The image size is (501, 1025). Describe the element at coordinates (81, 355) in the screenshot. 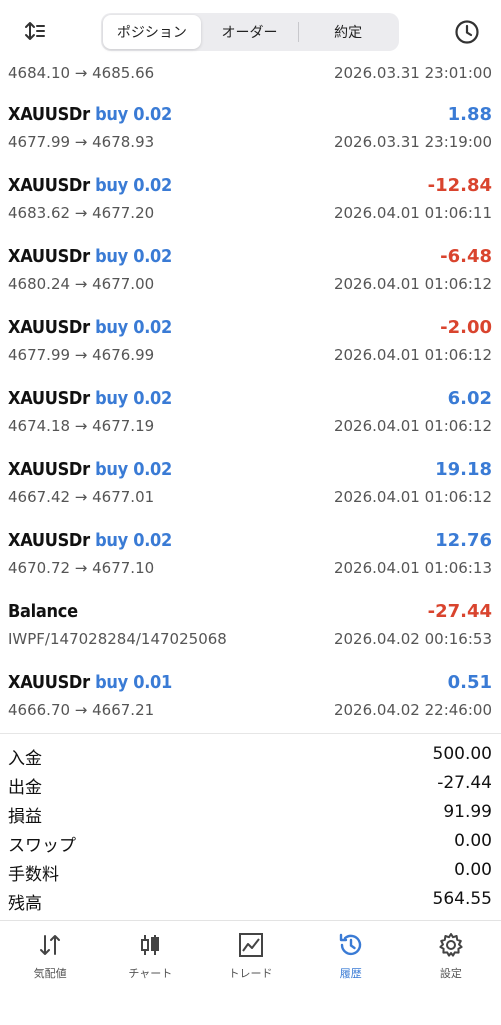

I see `price-range: 4677.99 → 4676.99` at that location.